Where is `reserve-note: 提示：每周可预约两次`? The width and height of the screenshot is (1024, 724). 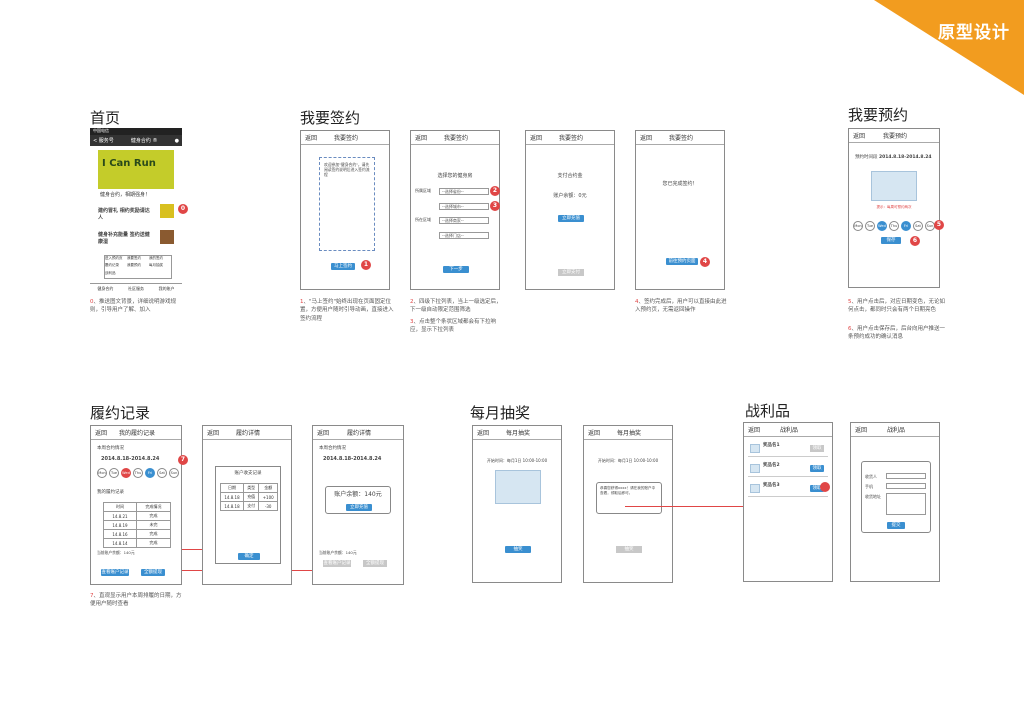
reserve-note: 提示：每周可预约两次 is located at coordinates (894, 207).